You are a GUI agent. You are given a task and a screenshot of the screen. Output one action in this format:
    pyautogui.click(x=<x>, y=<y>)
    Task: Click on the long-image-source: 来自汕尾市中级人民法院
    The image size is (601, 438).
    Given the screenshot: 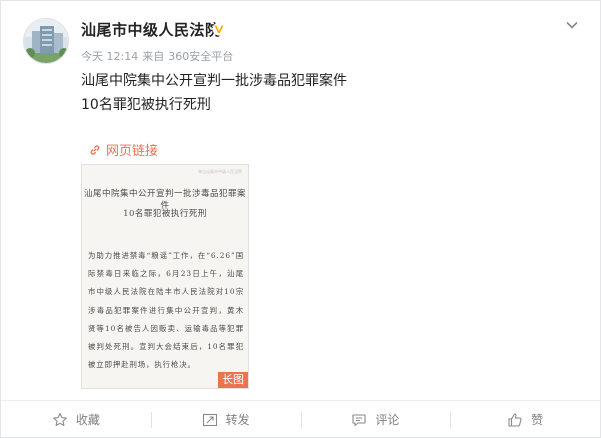 What is the action you would take?
    pyautogui.click(x=220, y=171)
    